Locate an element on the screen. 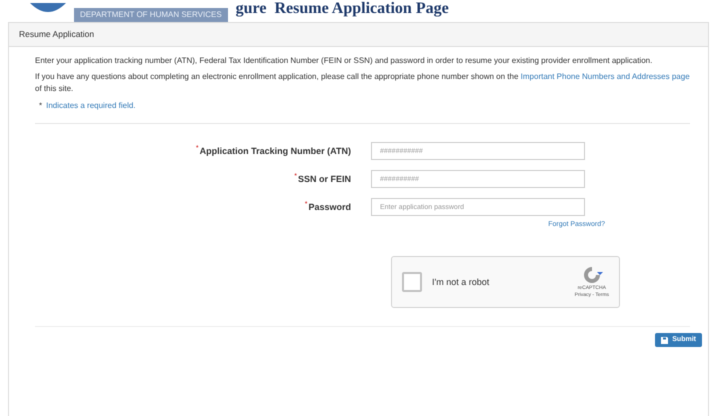 This screenshot has width=715, height=416. logo-icon is located at coordinates (48, 7).